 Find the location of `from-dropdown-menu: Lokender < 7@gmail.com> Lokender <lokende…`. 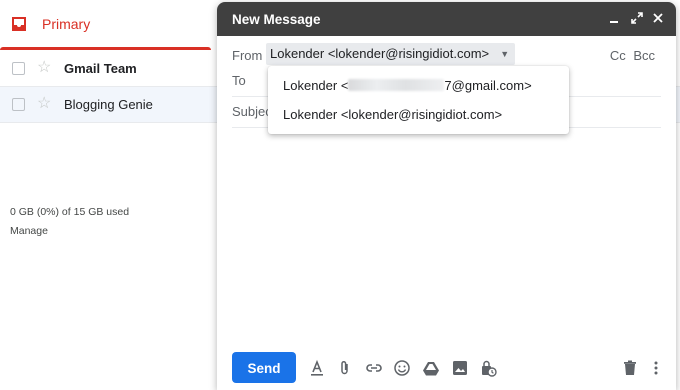

from-dropdown-menu: Lokender < 7@gmail.com> Lokender <lokende… is located at coordinates (418, 100).